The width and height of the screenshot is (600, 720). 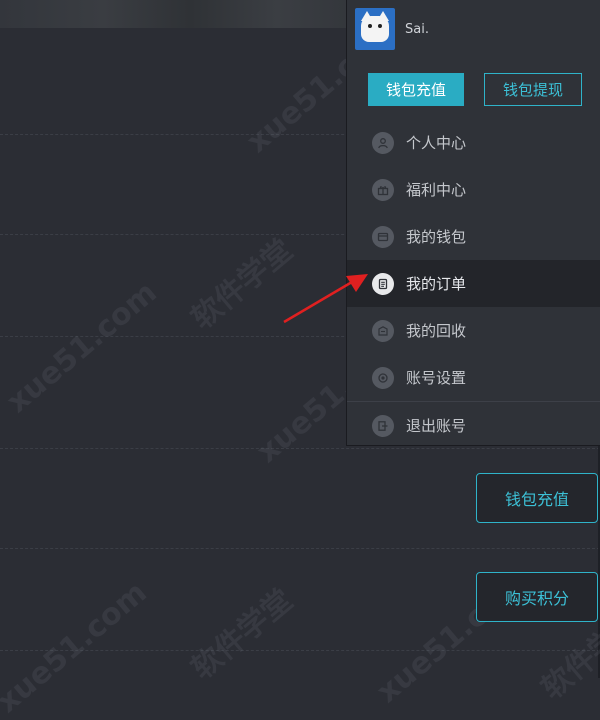 I want to click on menu-item-label: 账号设置, so click(x=436, y=378).